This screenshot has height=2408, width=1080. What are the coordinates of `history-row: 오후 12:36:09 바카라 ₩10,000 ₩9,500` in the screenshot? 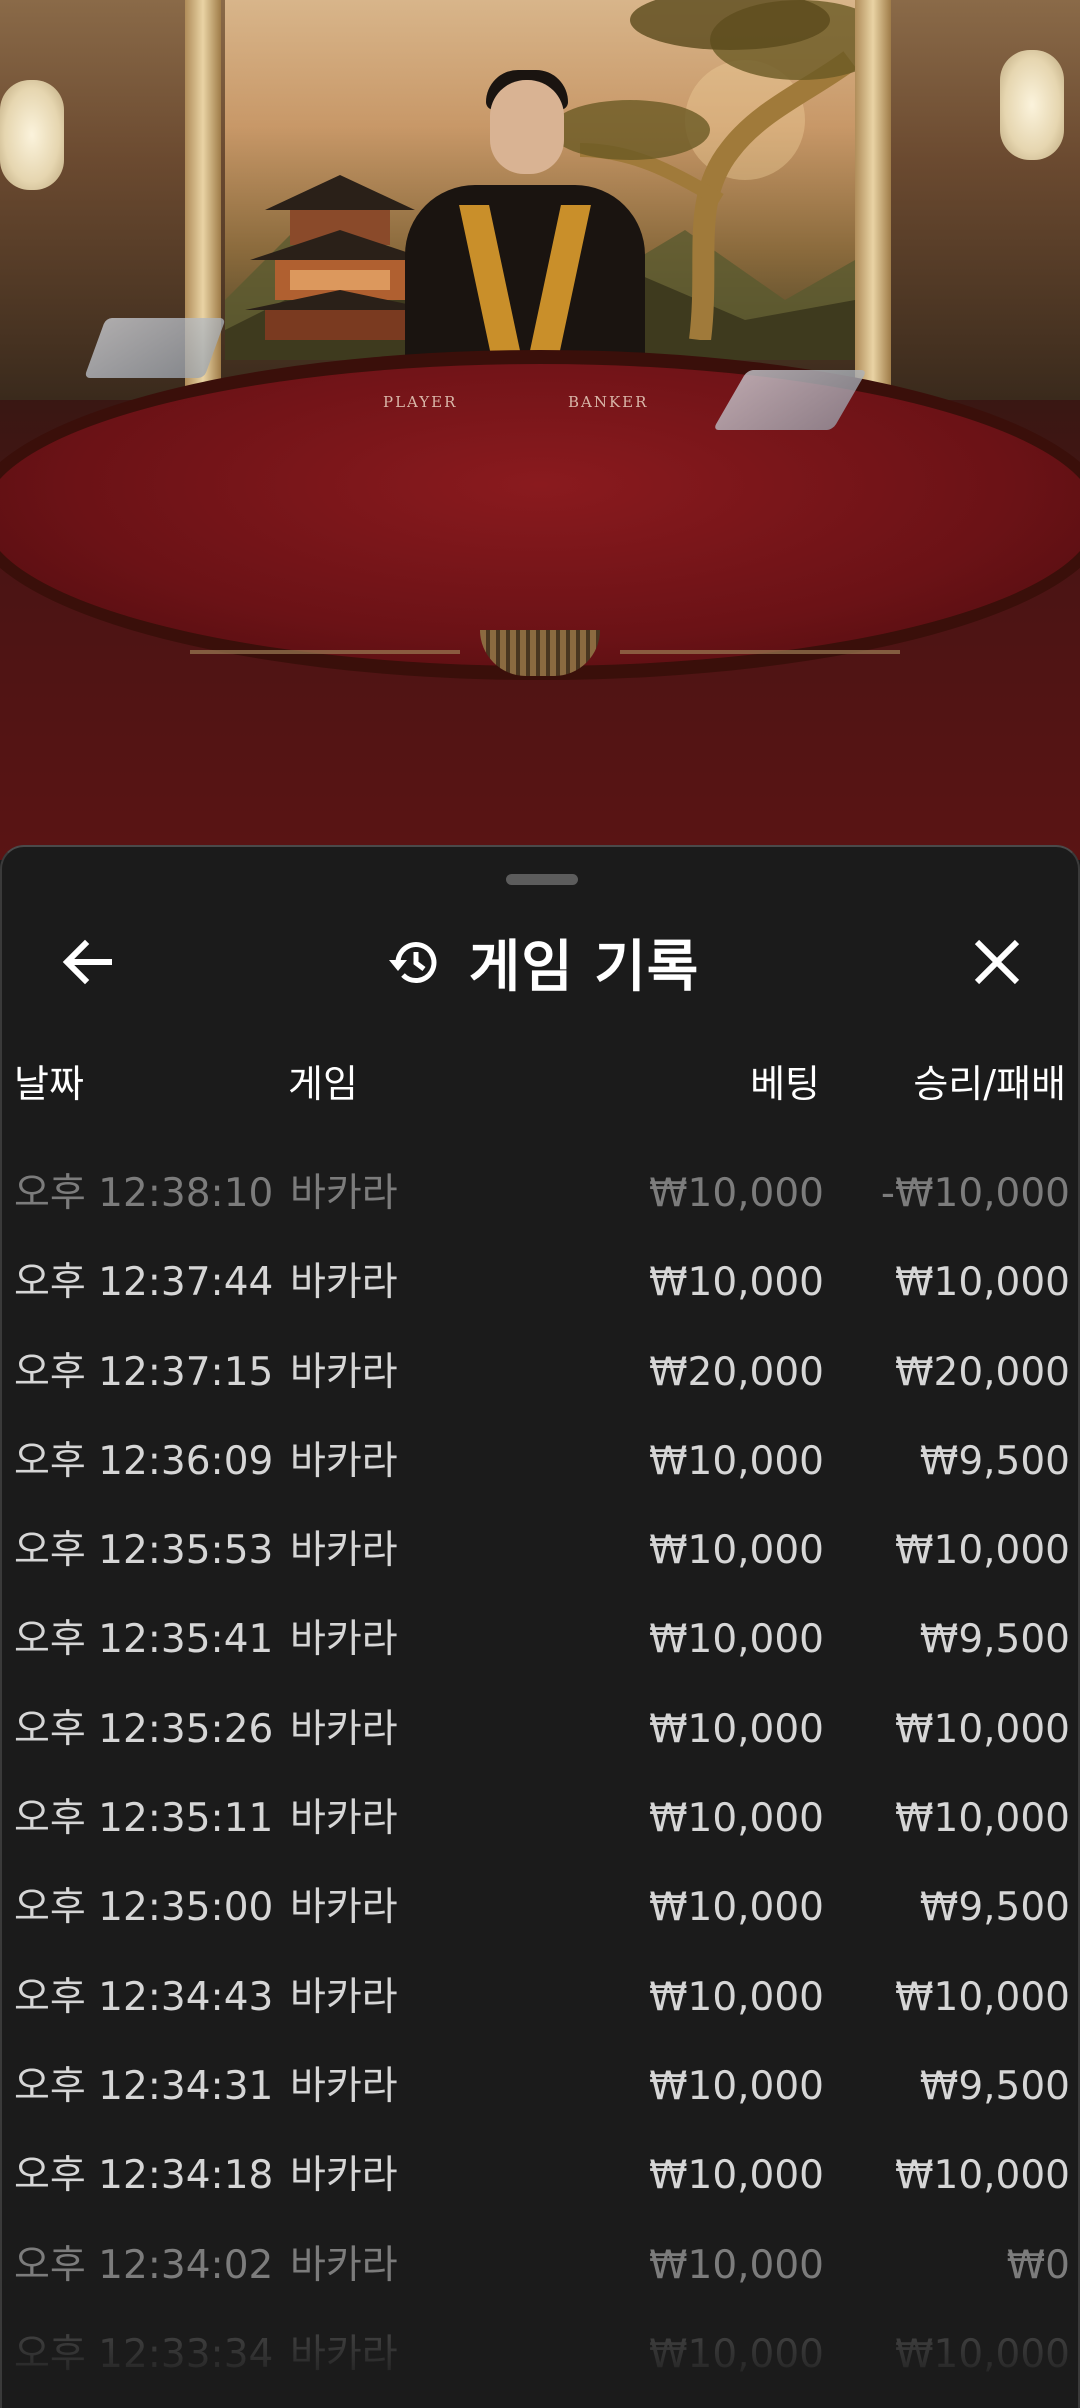 It's located at (540, 1461).